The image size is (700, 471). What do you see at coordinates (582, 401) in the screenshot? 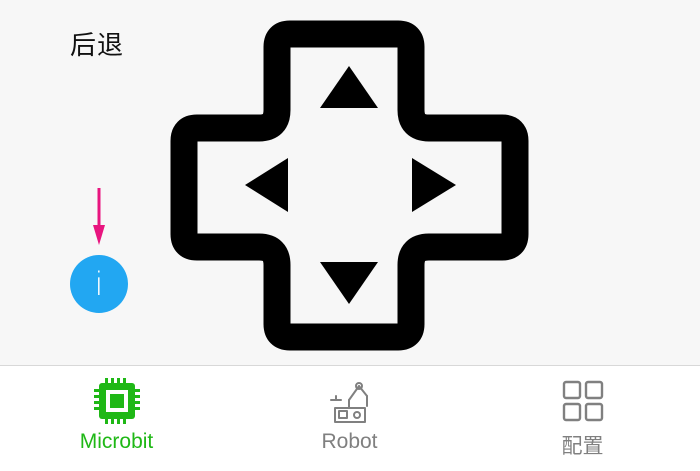
I see `grid-icon` at bounding box center [582, 401].